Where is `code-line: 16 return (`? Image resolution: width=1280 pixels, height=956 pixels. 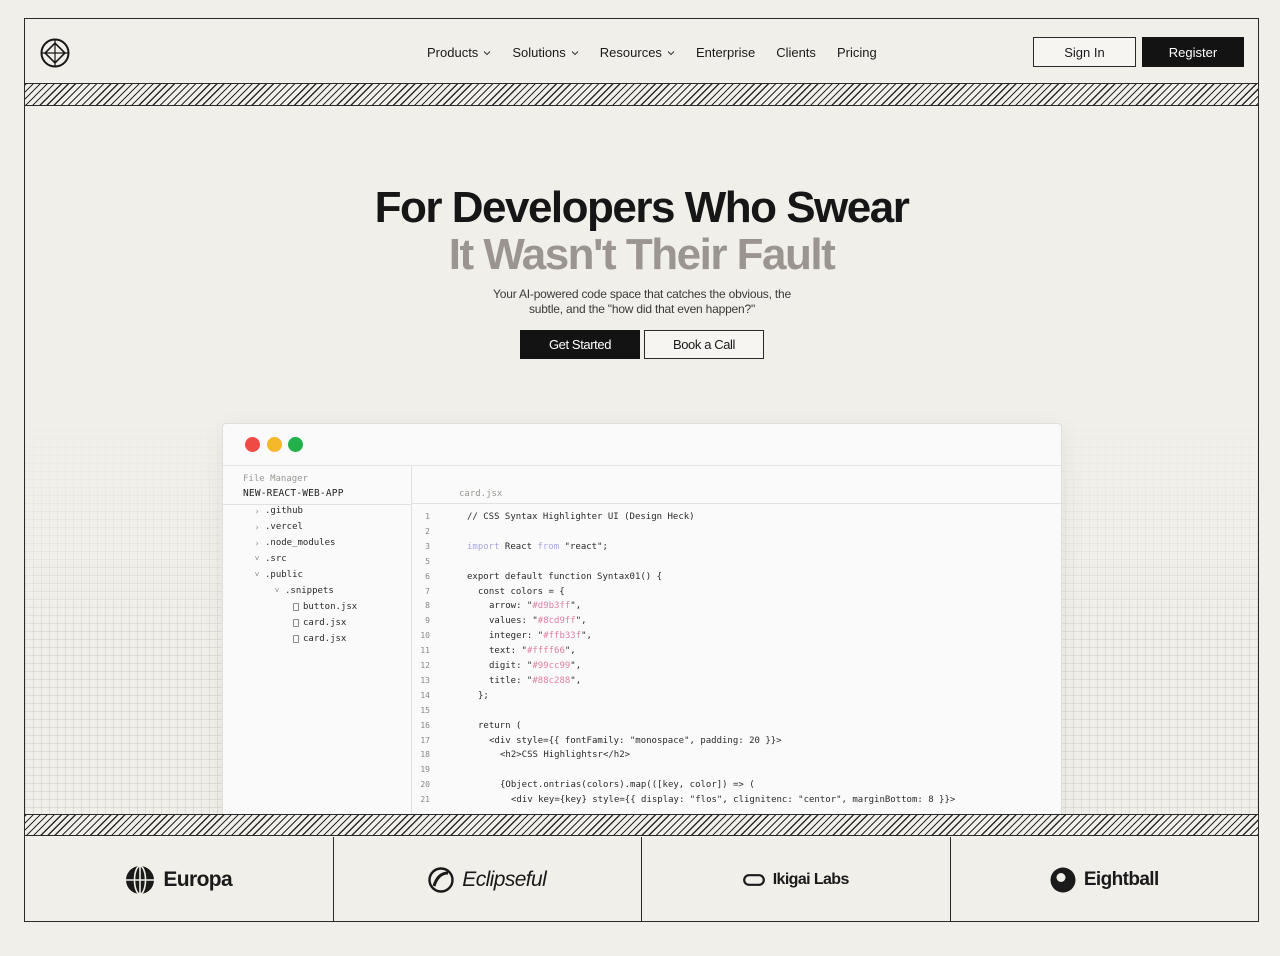 code-line: 16 return ( is located at coordinates (736, 728).